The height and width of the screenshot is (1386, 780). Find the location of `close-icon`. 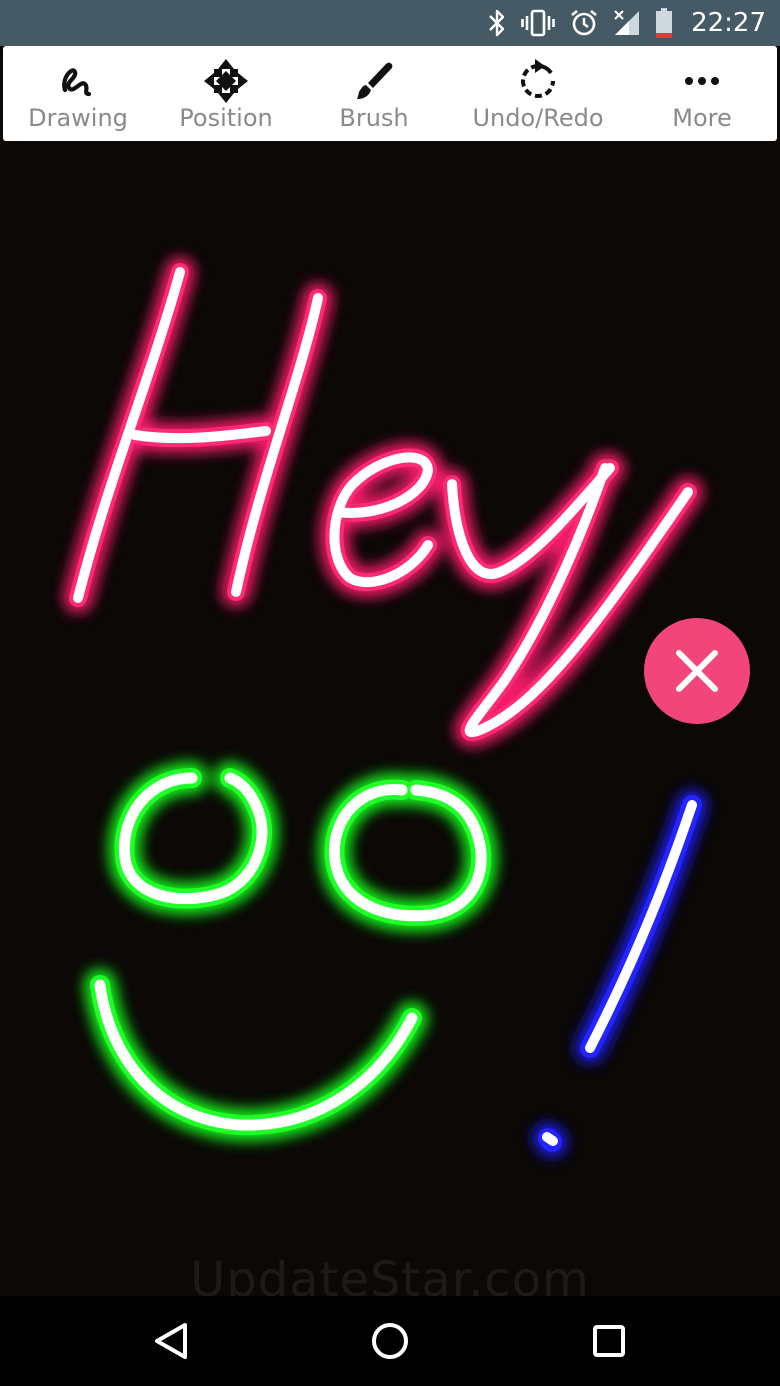

close-icon is located at coordinates (697, 671).